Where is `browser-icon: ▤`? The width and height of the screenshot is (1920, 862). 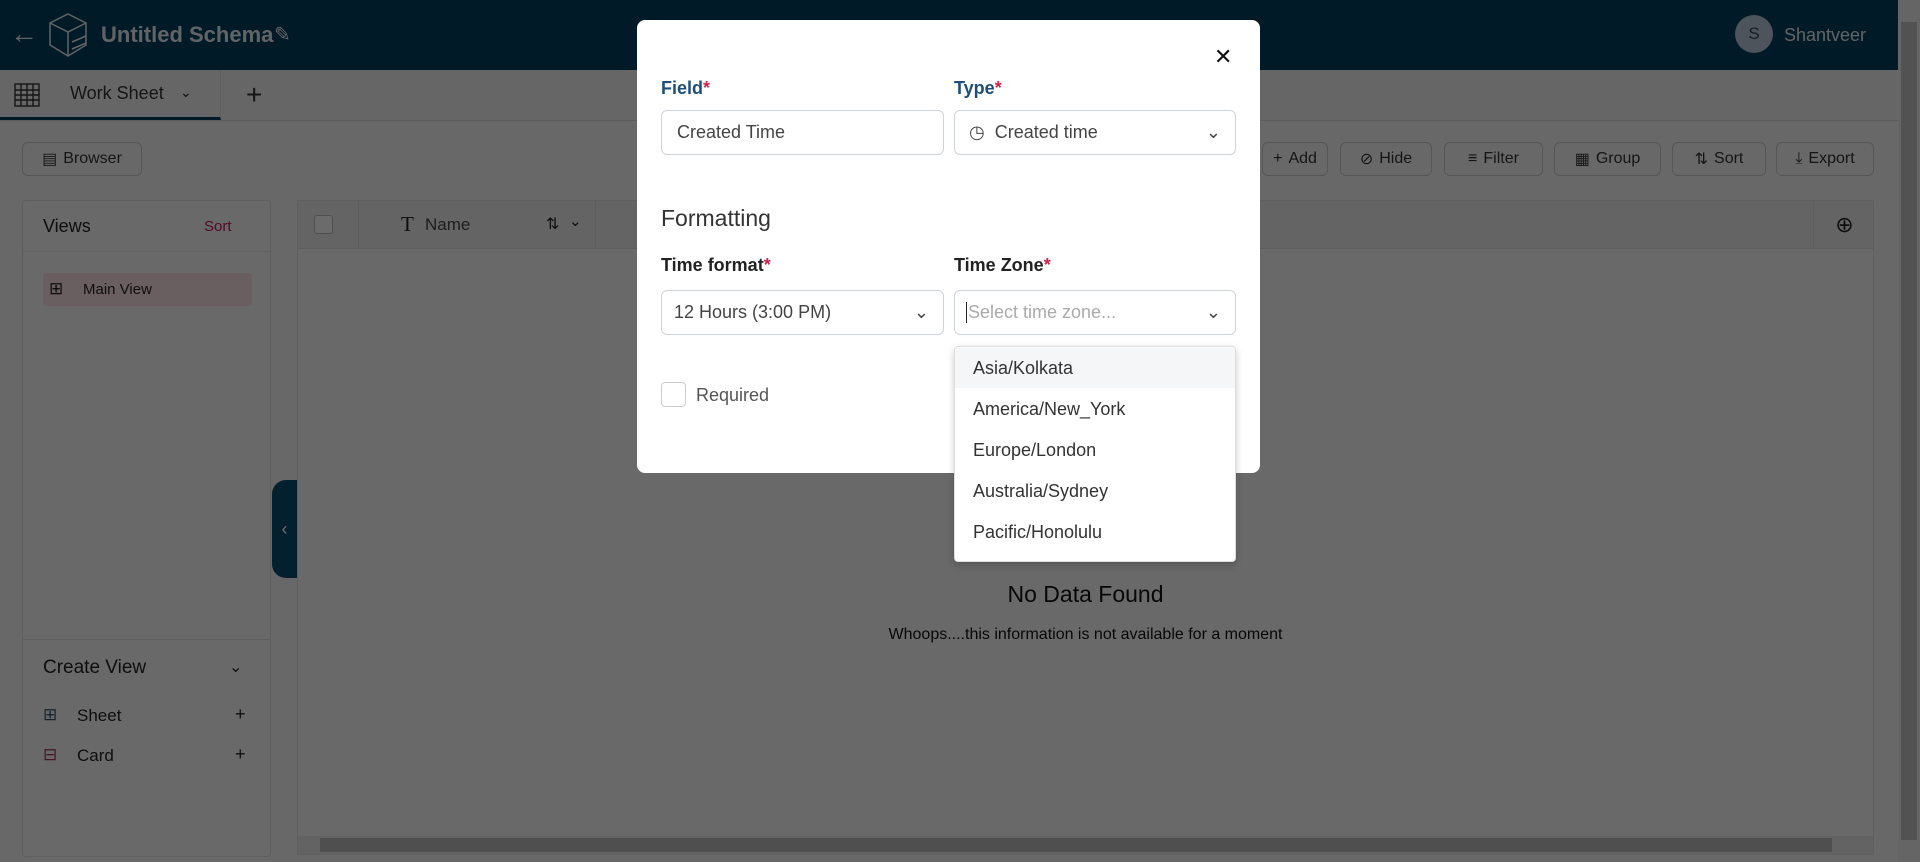 browser-icon: ▤ is located at coordinates (50, 159).